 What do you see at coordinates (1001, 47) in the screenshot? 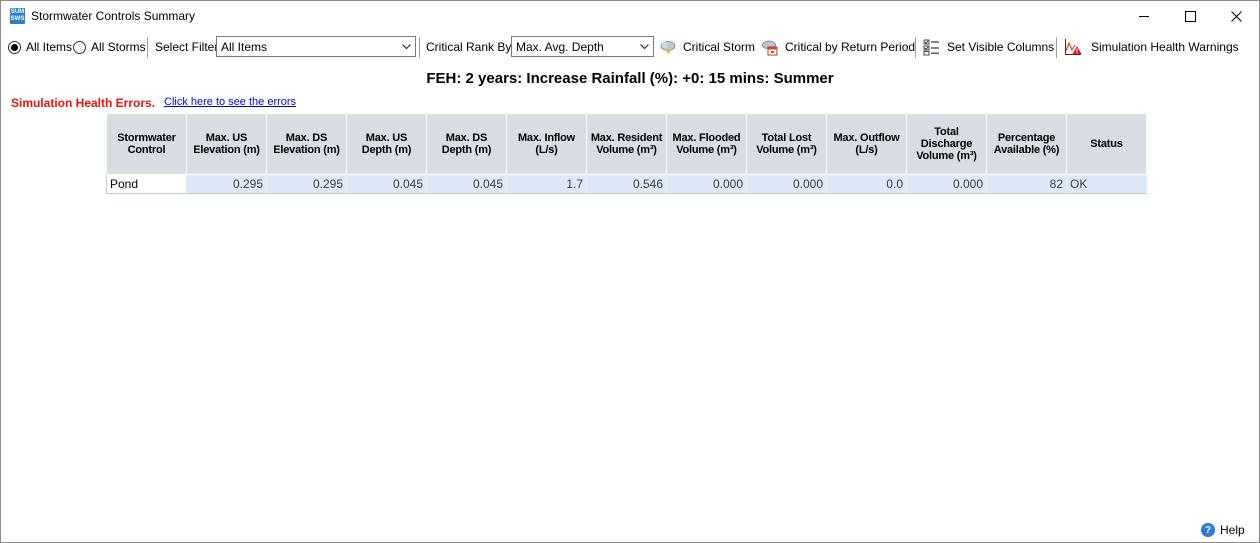
I see `set-visible-columns-label: Set Visible Columns` at bounding box center [1001, 47].